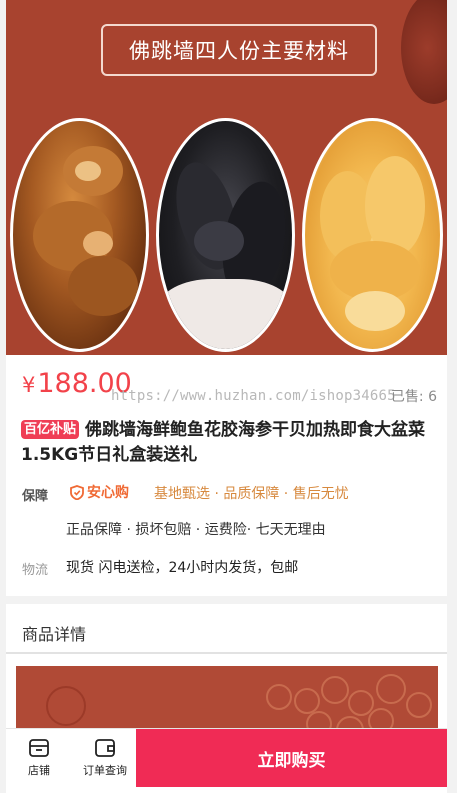  I want to click on store-label: 店铺, so click(39, 770).